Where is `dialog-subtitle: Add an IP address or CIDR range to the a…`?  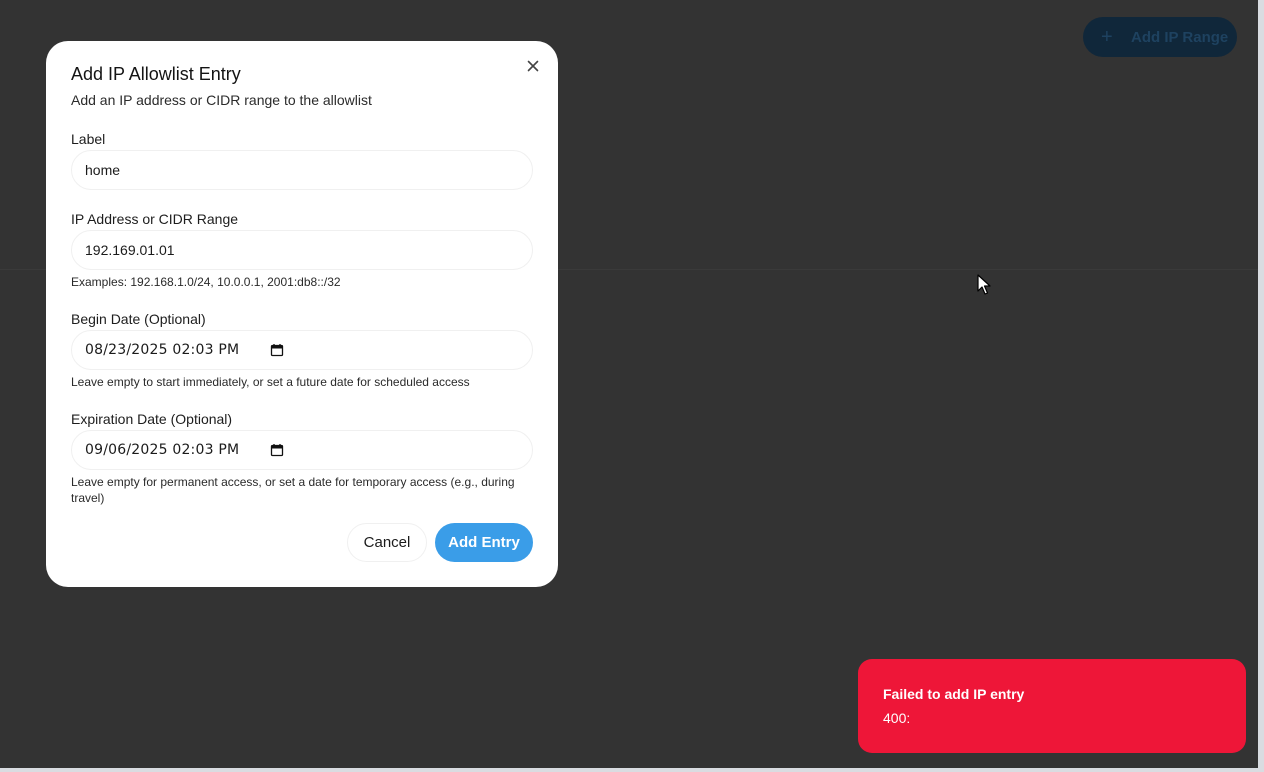
dialog-subtitle: Add an IP address or CIDR range to the a… is located at coordinates (221, 100).